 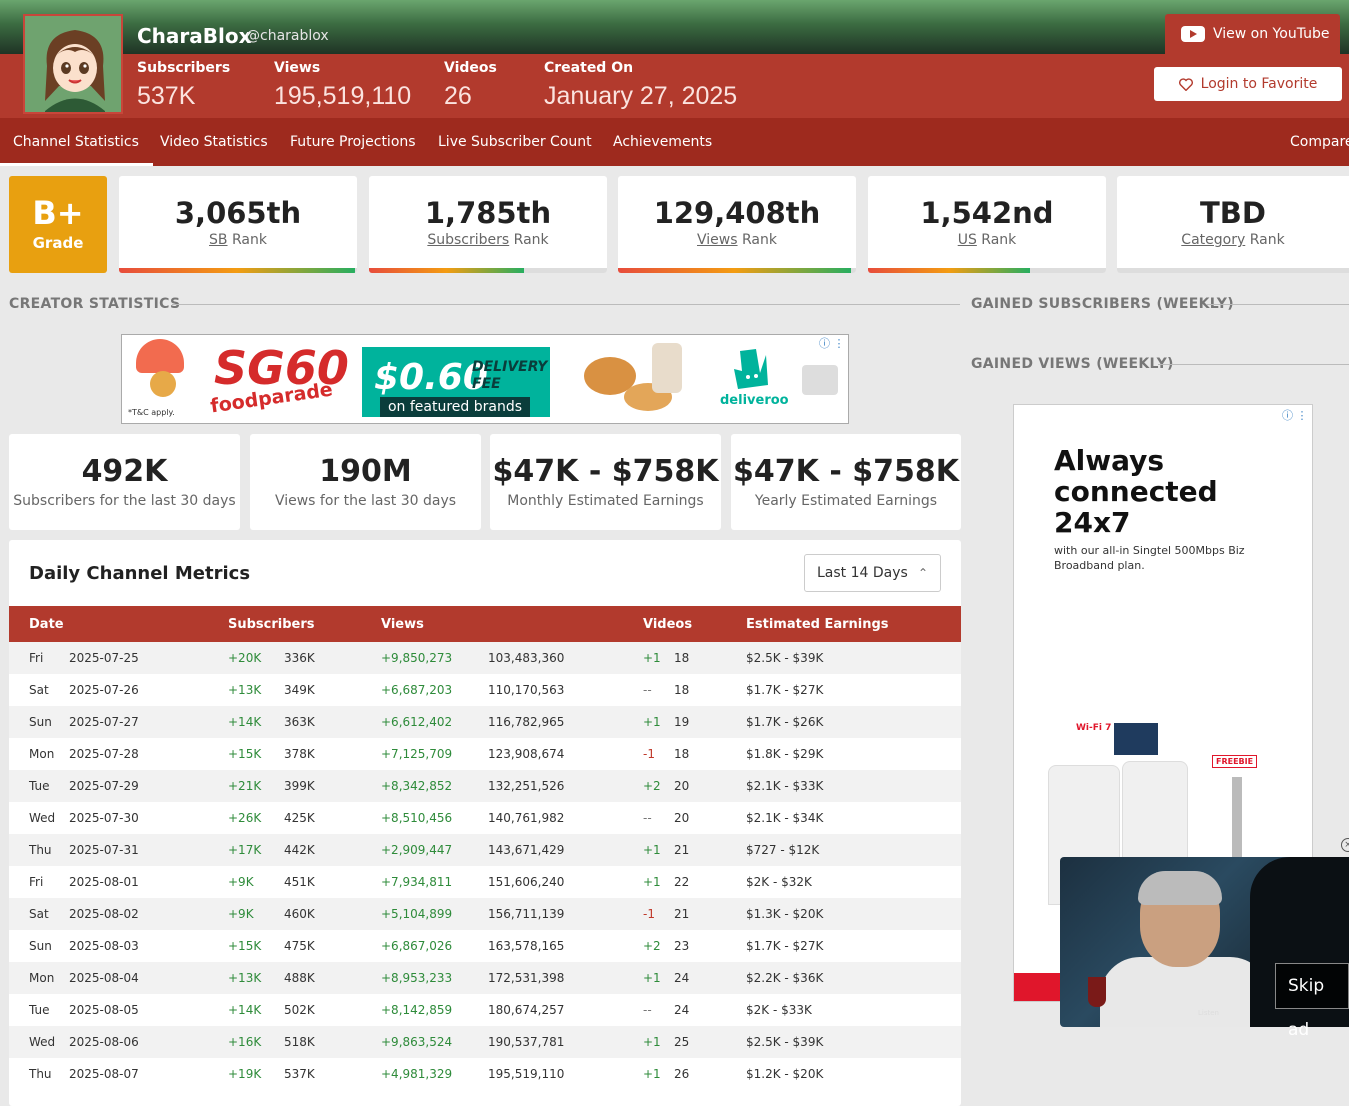 I want to click on row-subscriber-change: +26K, so click(x=245, y=818).